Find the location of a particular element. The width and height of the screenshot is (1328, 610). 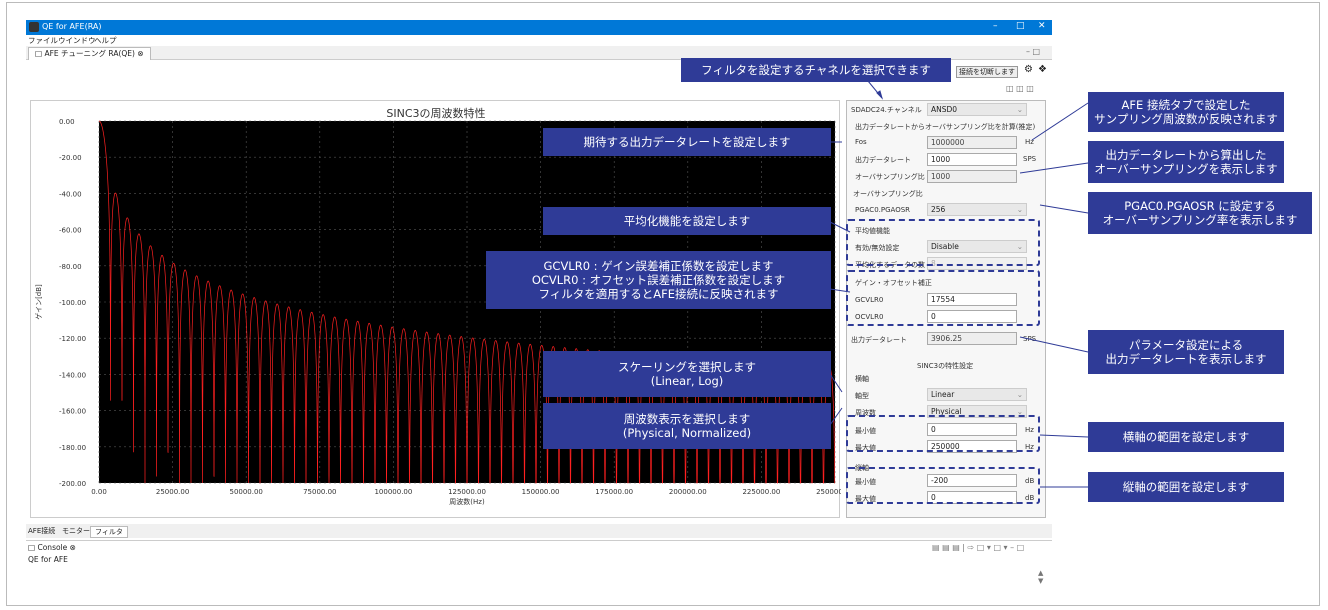

gain-highlight-box is located at coordinates (943, 298).